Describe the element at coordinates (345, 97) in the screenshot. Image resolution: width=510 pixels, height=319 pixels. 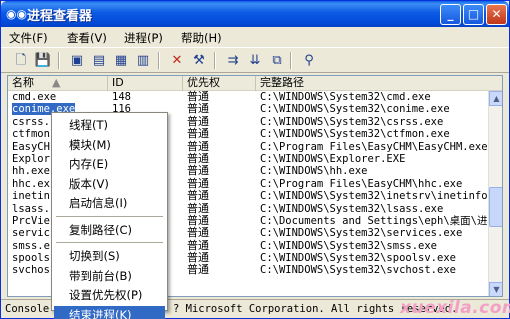
I see `cell-path: C:\WINDOWS\System32\cmd.exe` at that location.